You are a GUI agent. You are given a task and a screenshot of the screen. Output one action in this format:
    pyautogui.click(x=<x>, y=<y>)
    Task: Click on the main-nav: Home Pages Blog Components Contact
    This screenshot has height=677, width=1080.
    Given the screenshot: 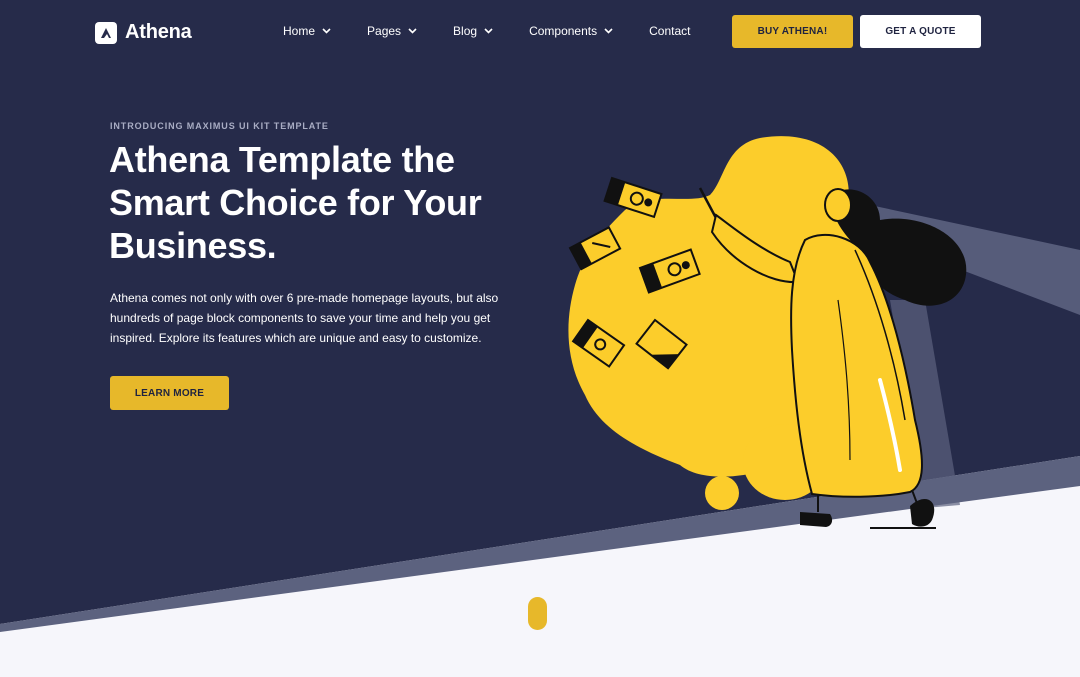 What is the action you would take?
    pyautogui.click(x=486, y=31)
    